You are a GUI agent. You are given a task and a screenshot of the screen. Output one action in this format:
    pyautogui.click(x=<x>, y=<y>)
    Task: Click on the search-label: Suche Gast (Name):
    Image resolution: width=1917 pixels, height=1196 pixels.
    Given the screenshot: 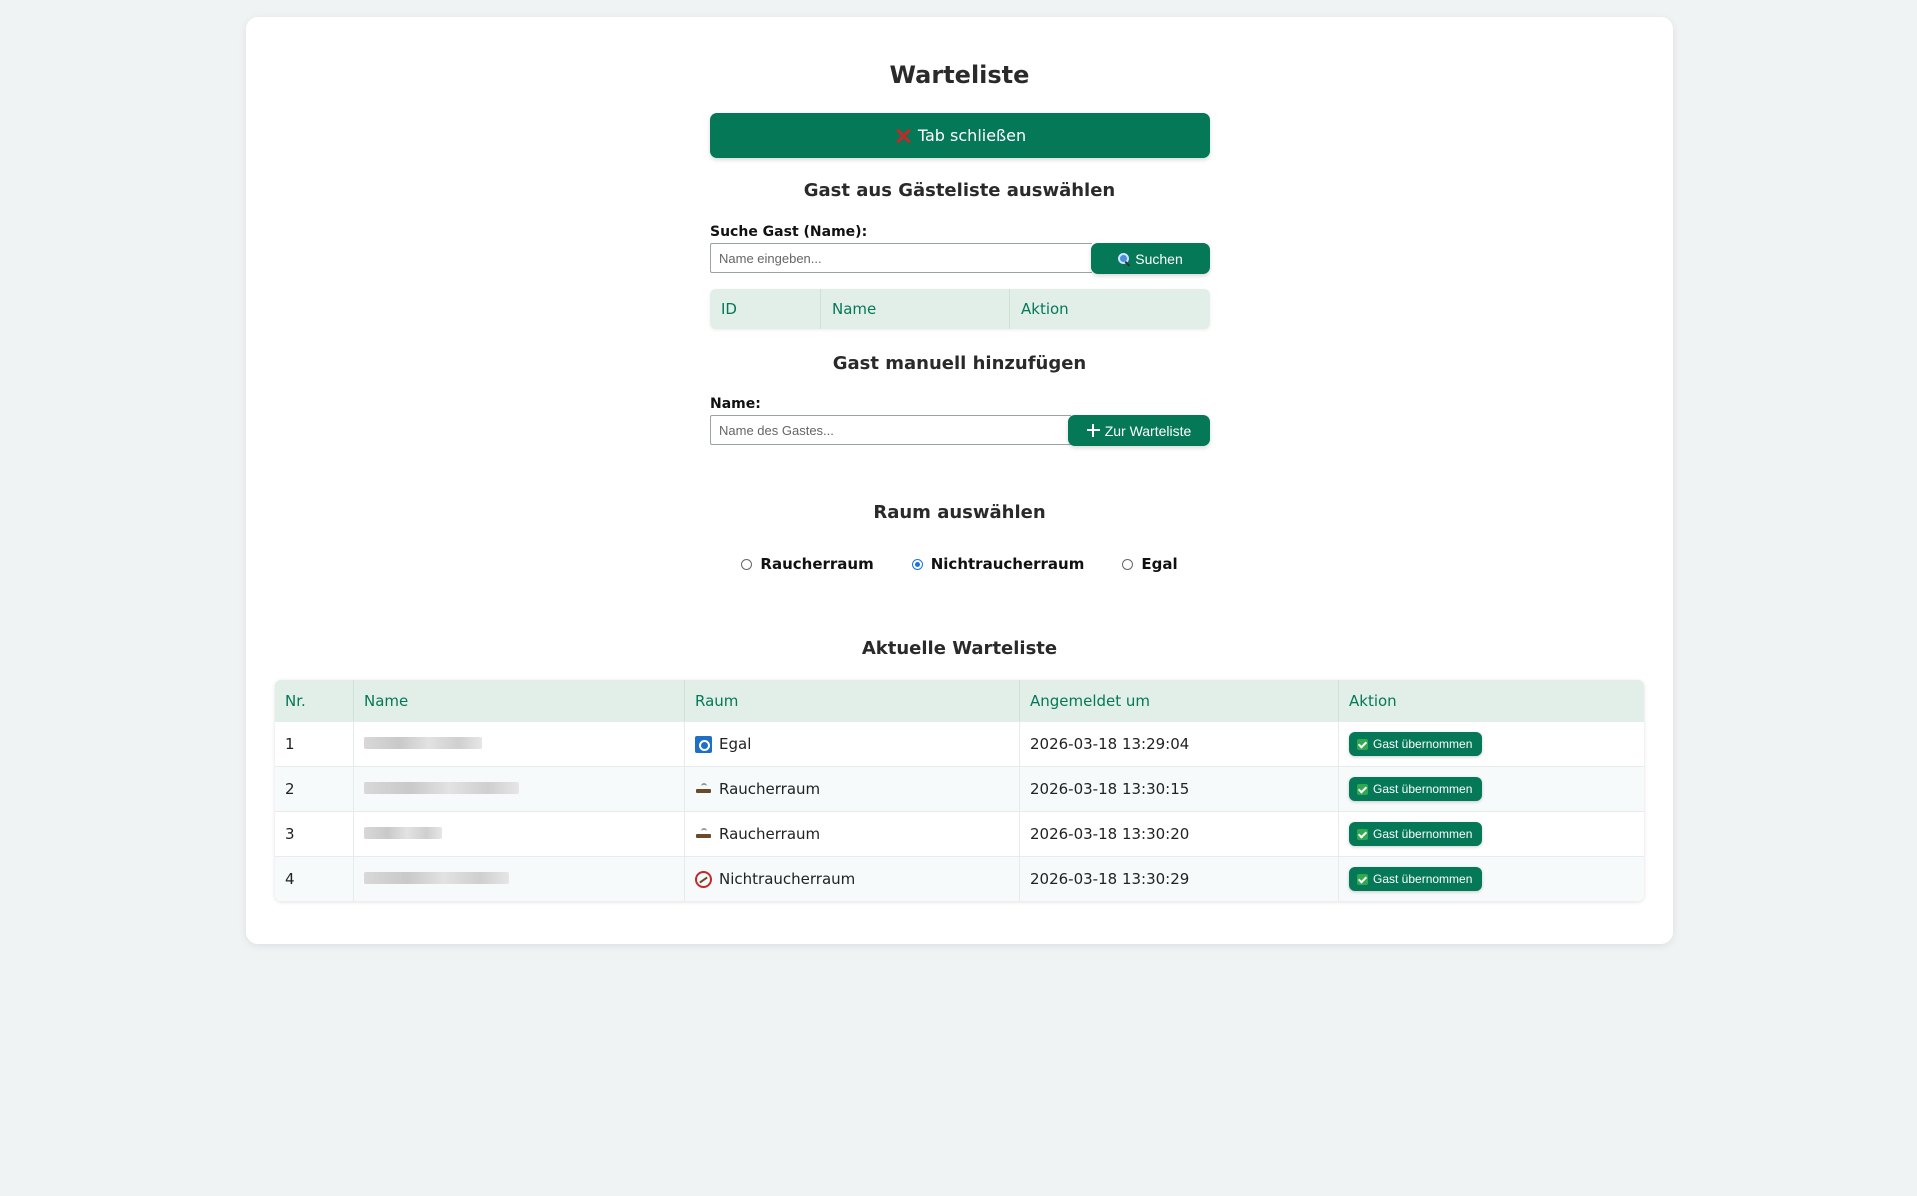 What is the action you would take?
    pyautogui.click(x=789, y=232)
    